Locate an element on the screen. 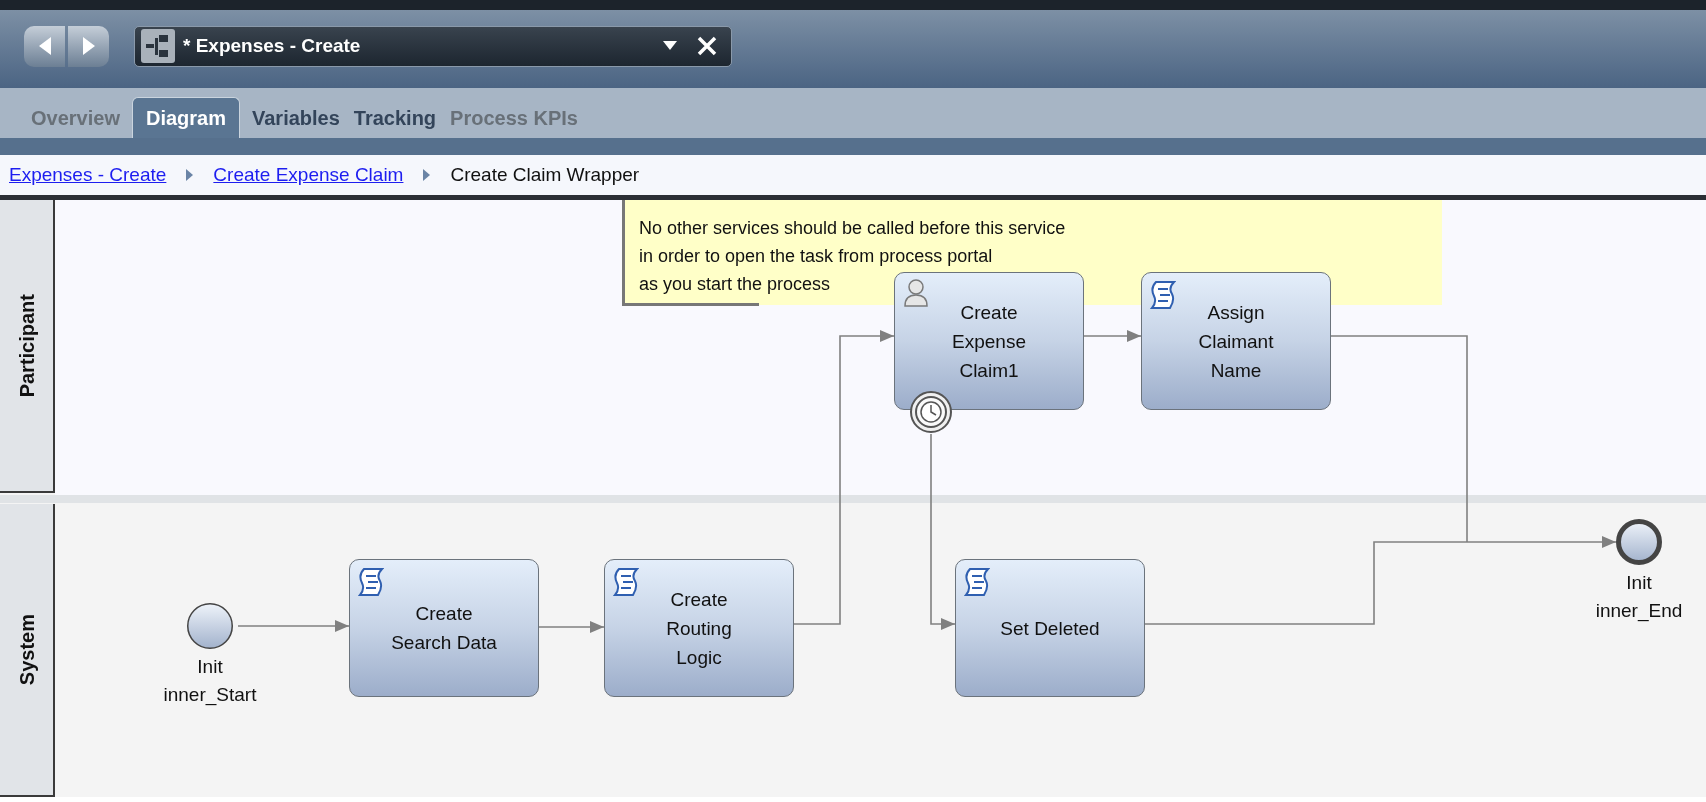 The width and height of the screenshot is (1706, 802). task-label: Create Expense Claim1 is located at coordinates (989, 341).